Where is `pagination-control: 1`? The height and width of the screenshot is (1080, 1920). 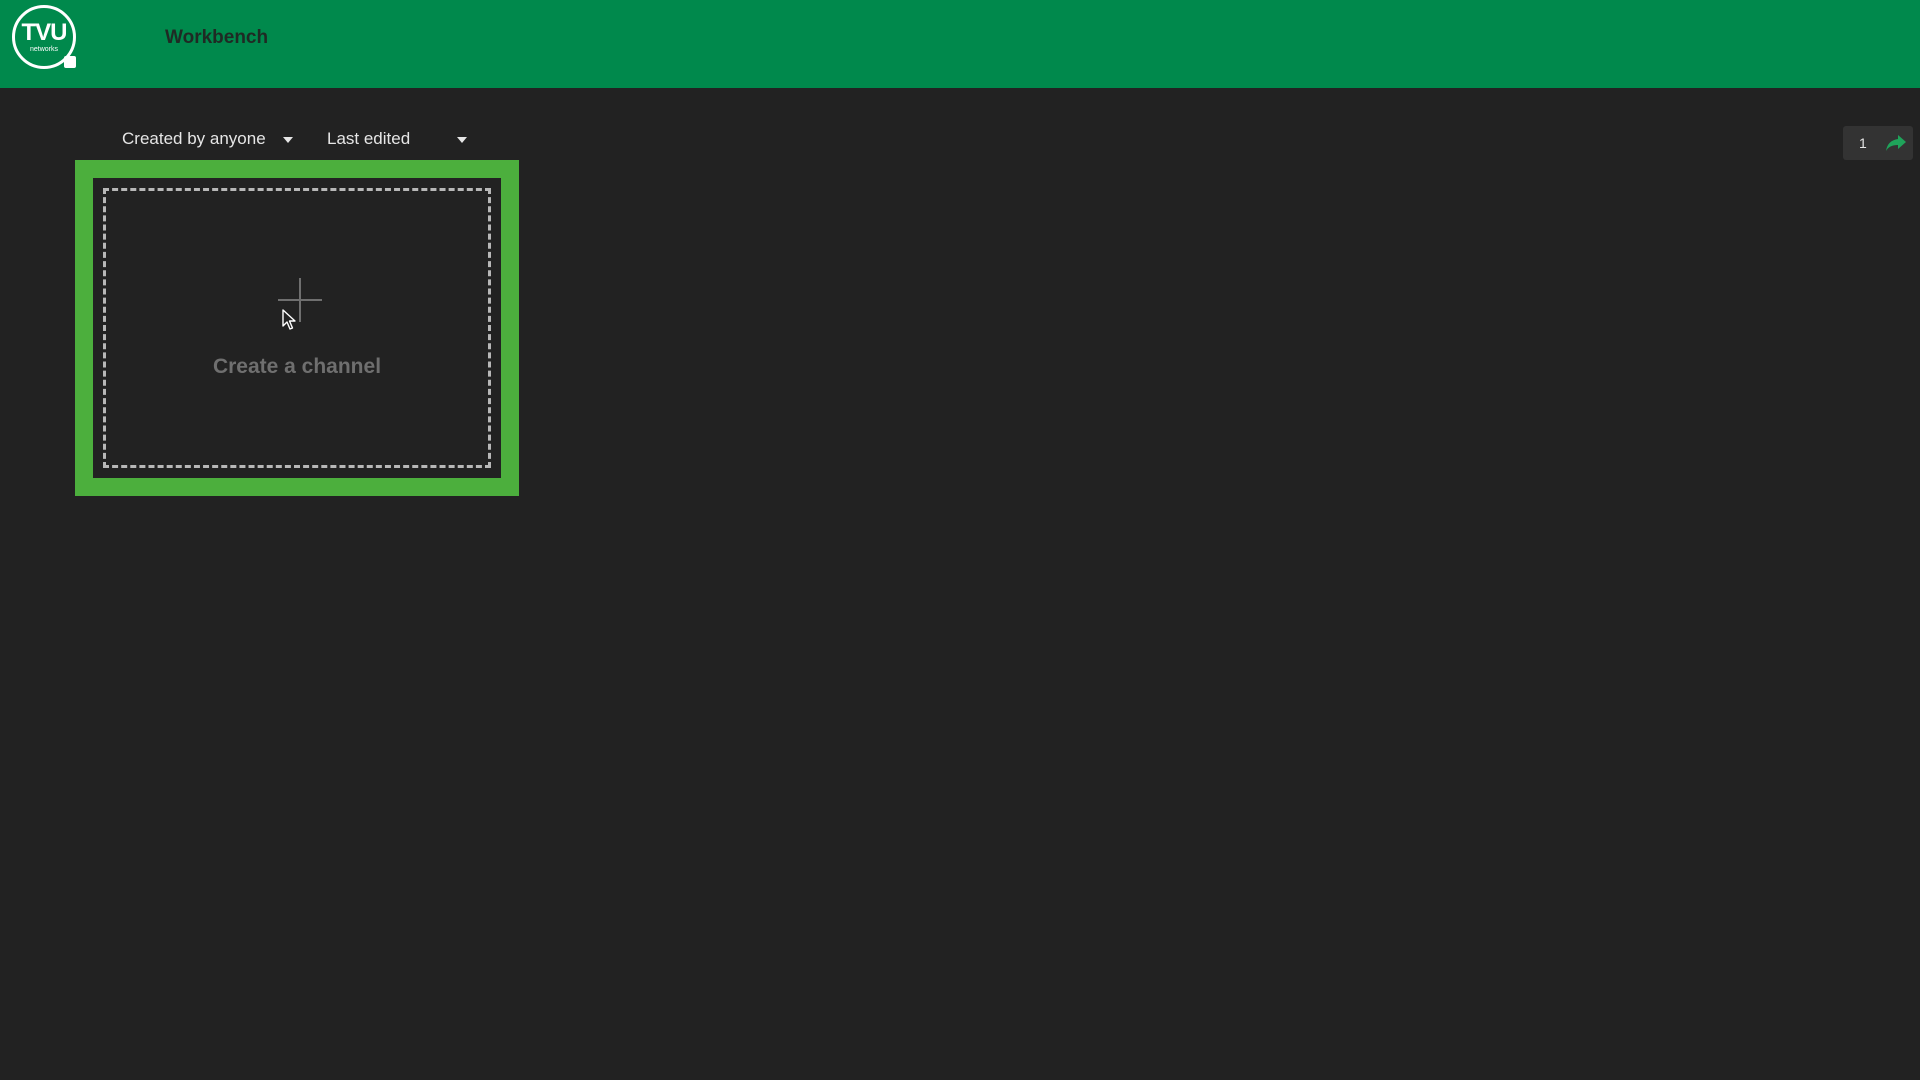
pagination-control: 1 is located at coordinates (1878, 143).